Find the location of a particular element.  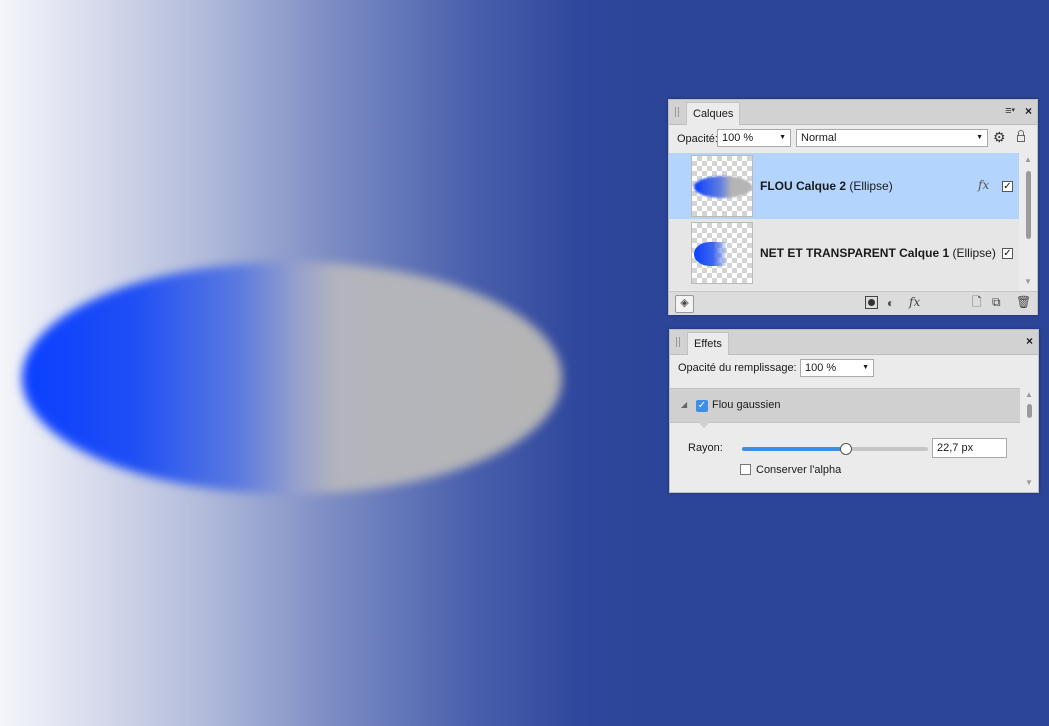

layer-row: NET ET TRANSPARENT Calque 1 (Ellipse) ✓ is located at coordinates (844, 253).